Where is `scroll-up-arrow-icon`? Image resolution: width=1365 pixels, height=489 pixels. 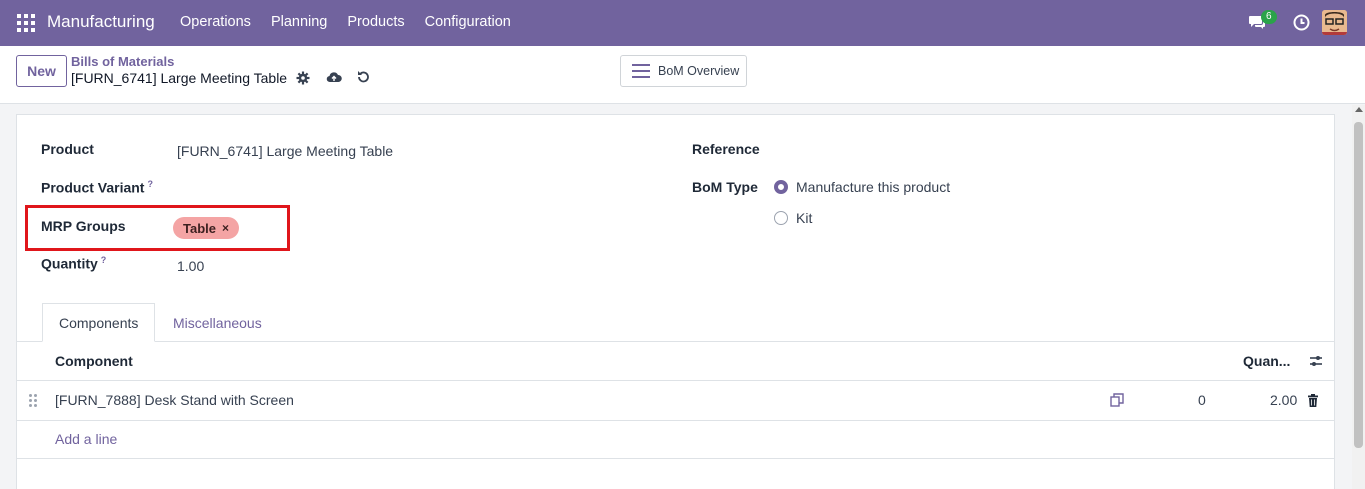
scroll-up-arrow-icon is located at coordinates (1359, 109).